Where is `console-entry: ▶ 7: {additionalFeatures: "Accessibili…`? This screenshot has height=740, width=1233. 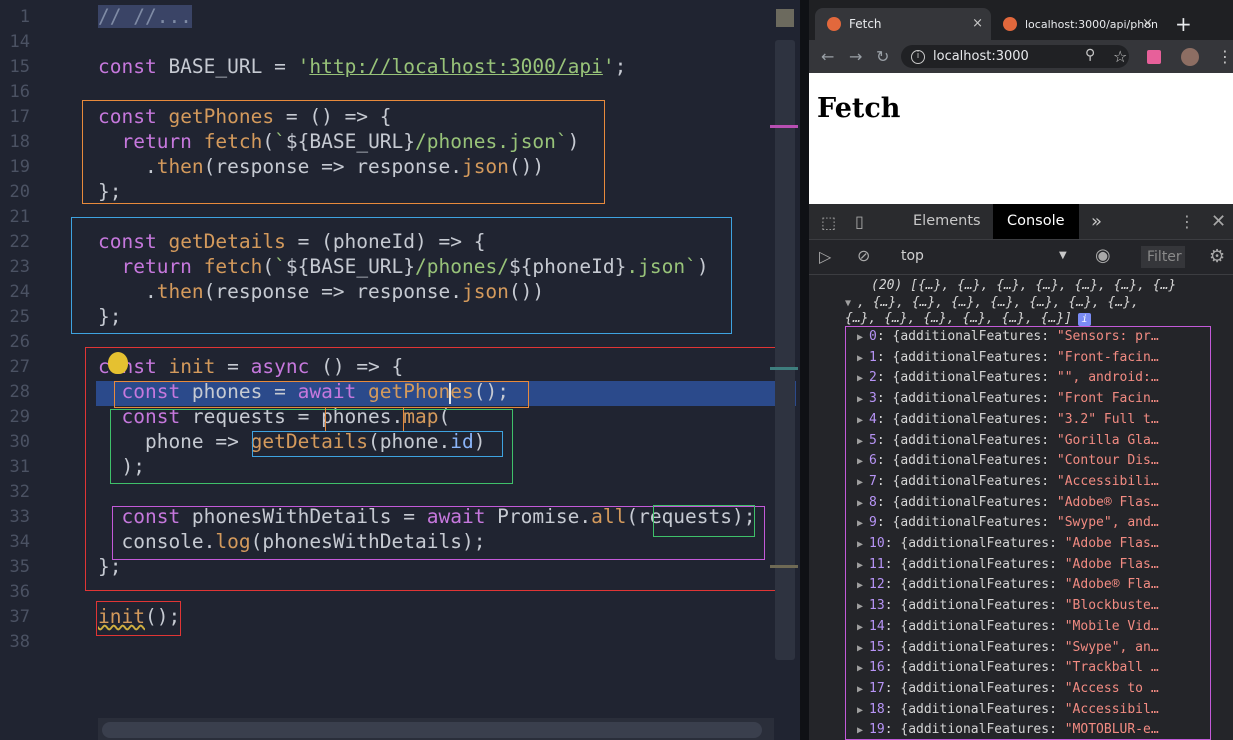
console-entry: ▶ 7: {additionalFeatures: "Accessibili… is located at coordinates (1008, 481).